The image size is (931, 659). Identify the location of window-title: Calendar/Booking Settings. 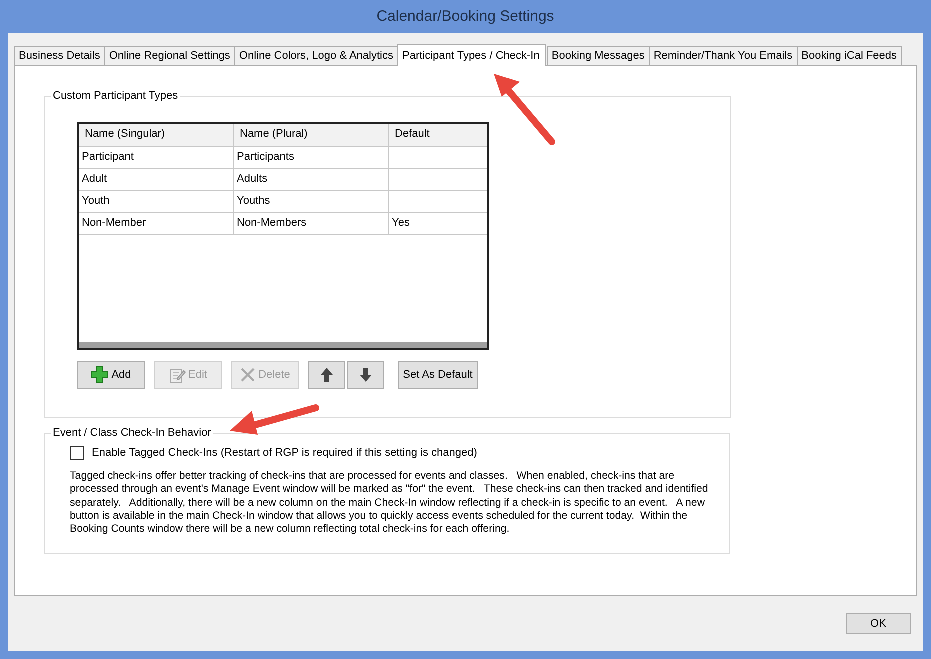
(466, 17).